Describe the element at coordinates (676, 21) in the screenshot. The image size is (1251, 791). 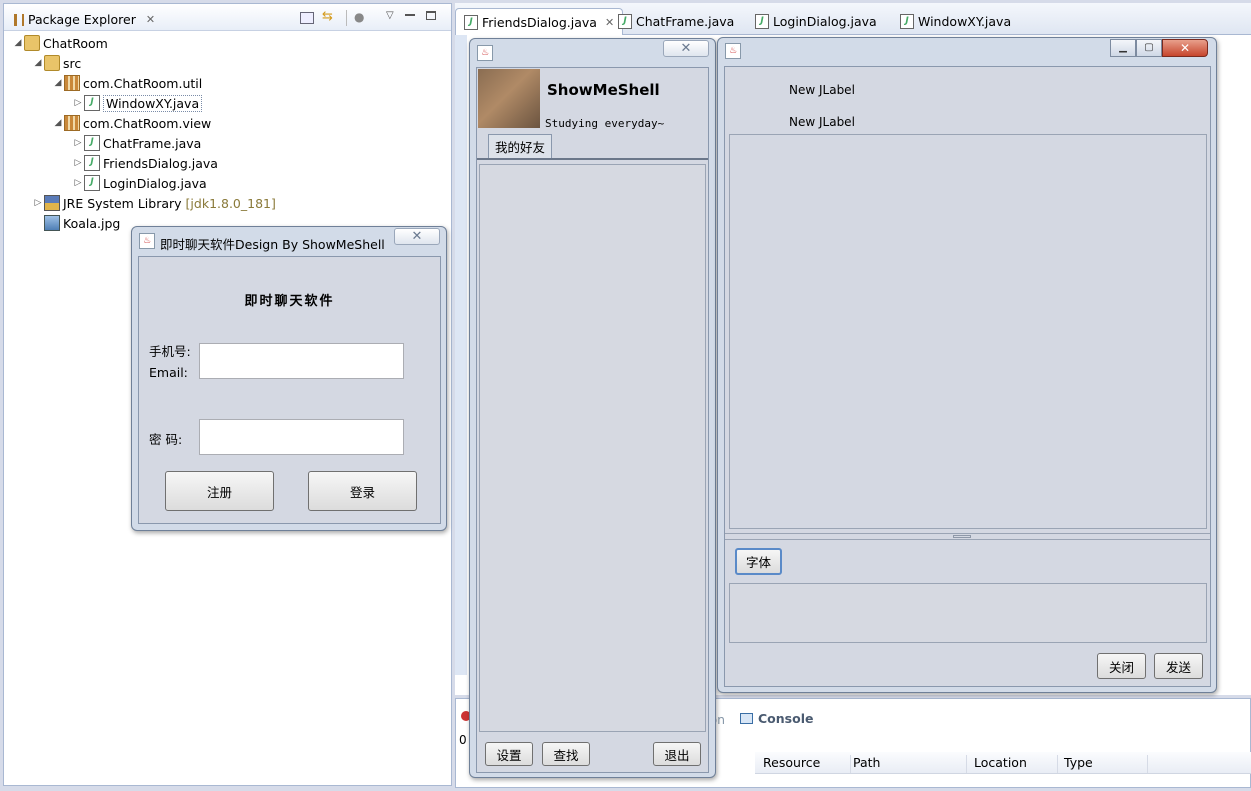
I see `tab-chatframe: J ChatFrame.java` at that location.